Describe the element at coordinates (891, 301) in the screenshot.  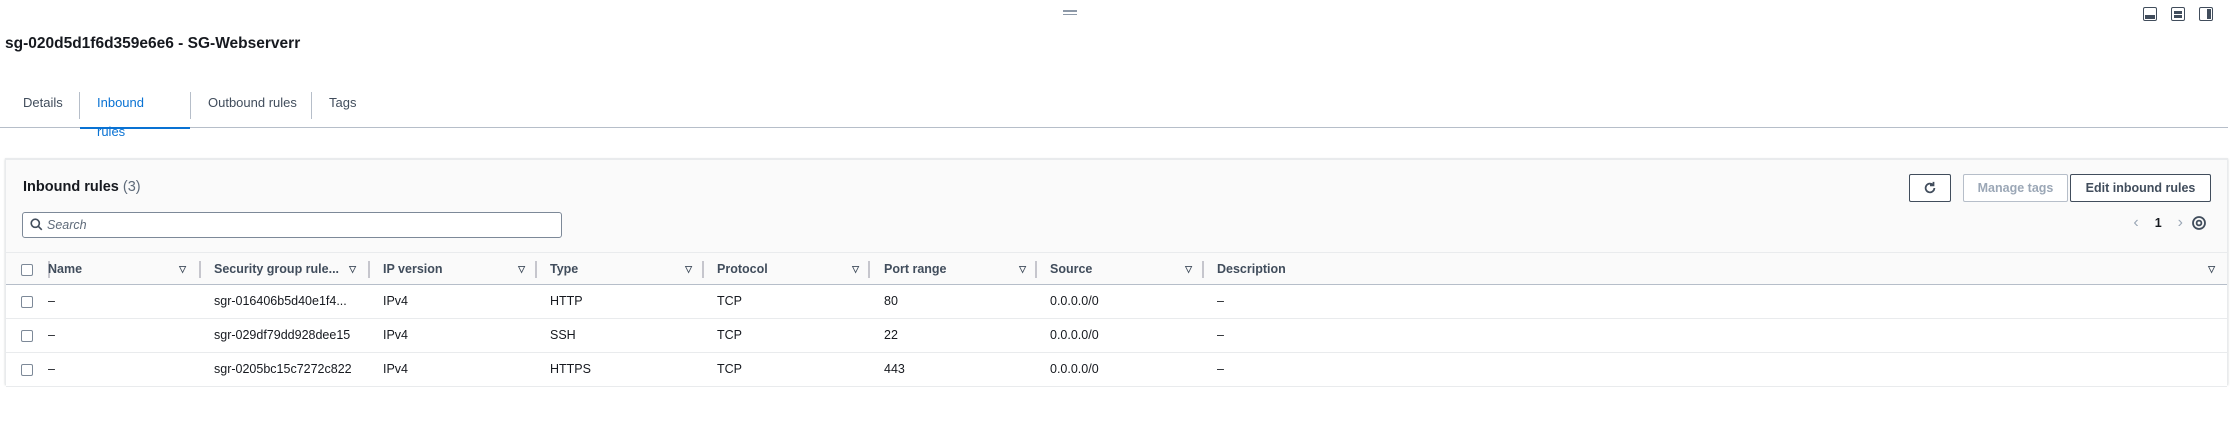
I see `cell-port-range: 80` at that location.